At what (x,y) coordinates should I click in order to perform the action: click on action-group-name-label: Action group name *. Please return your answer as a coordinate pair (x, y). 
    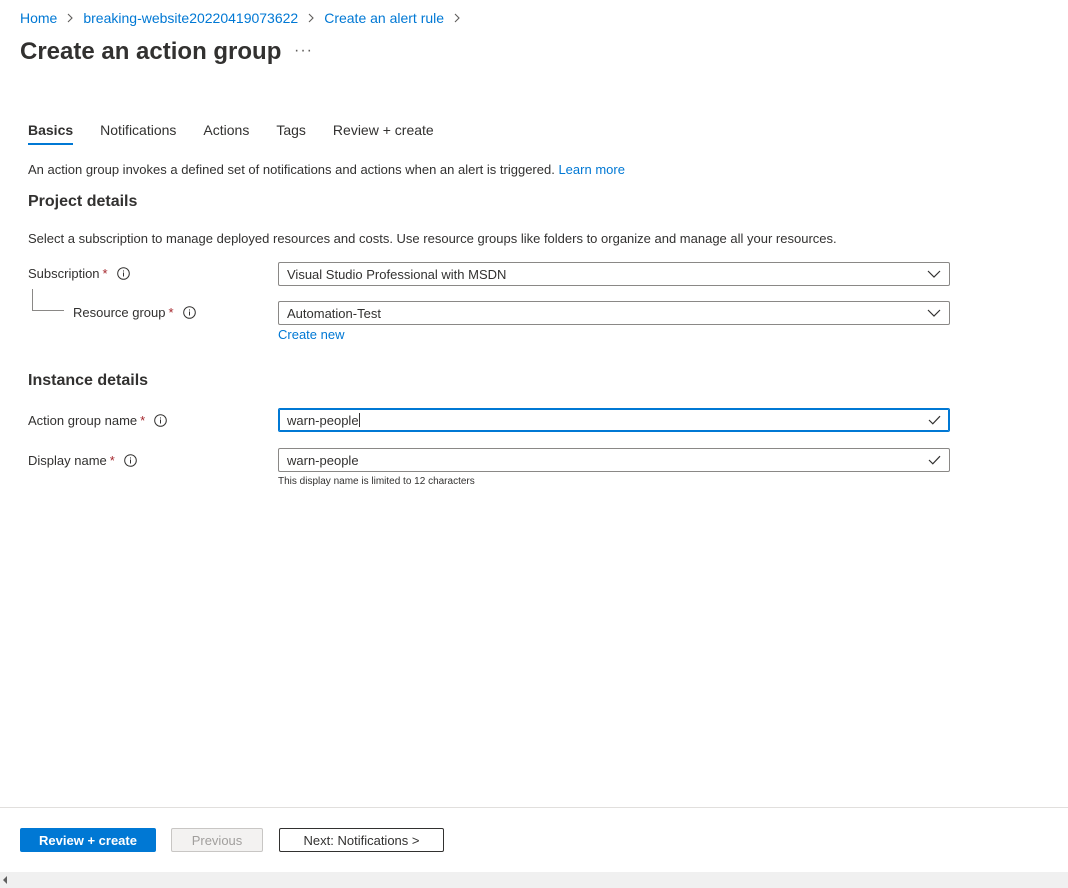
    Looking at the image, I should click on (97, 420).